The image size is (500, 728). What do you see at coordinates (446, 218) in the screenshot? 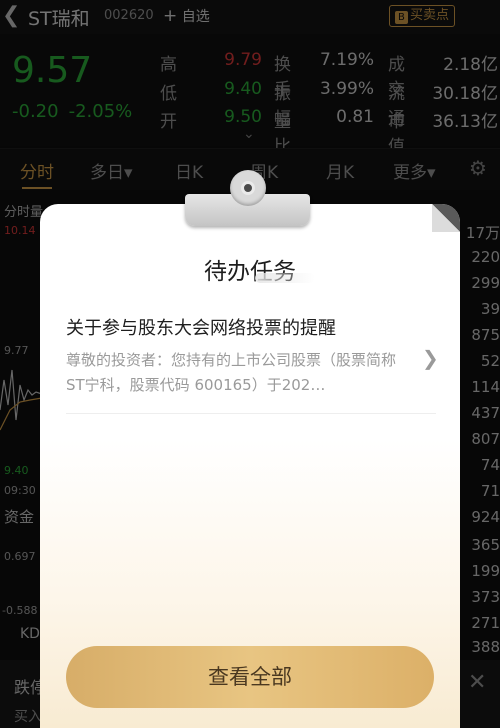
I see `page-fold-corner` at bounding box center [446, 218].